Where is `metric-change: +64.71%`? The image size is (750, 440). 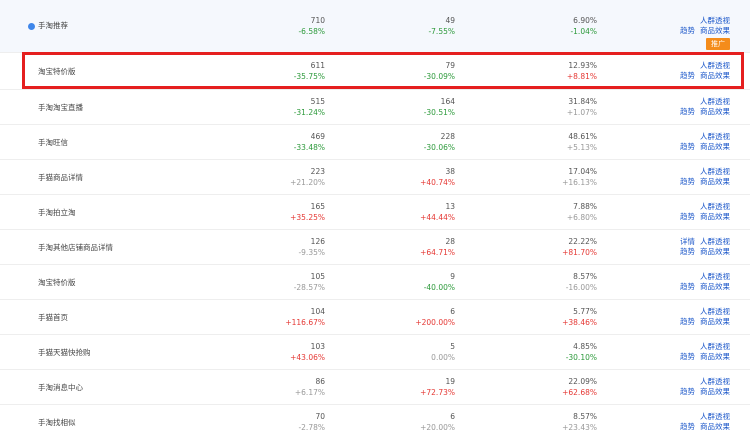 metric-change: +64.71% is located at coordinates (437, 252).